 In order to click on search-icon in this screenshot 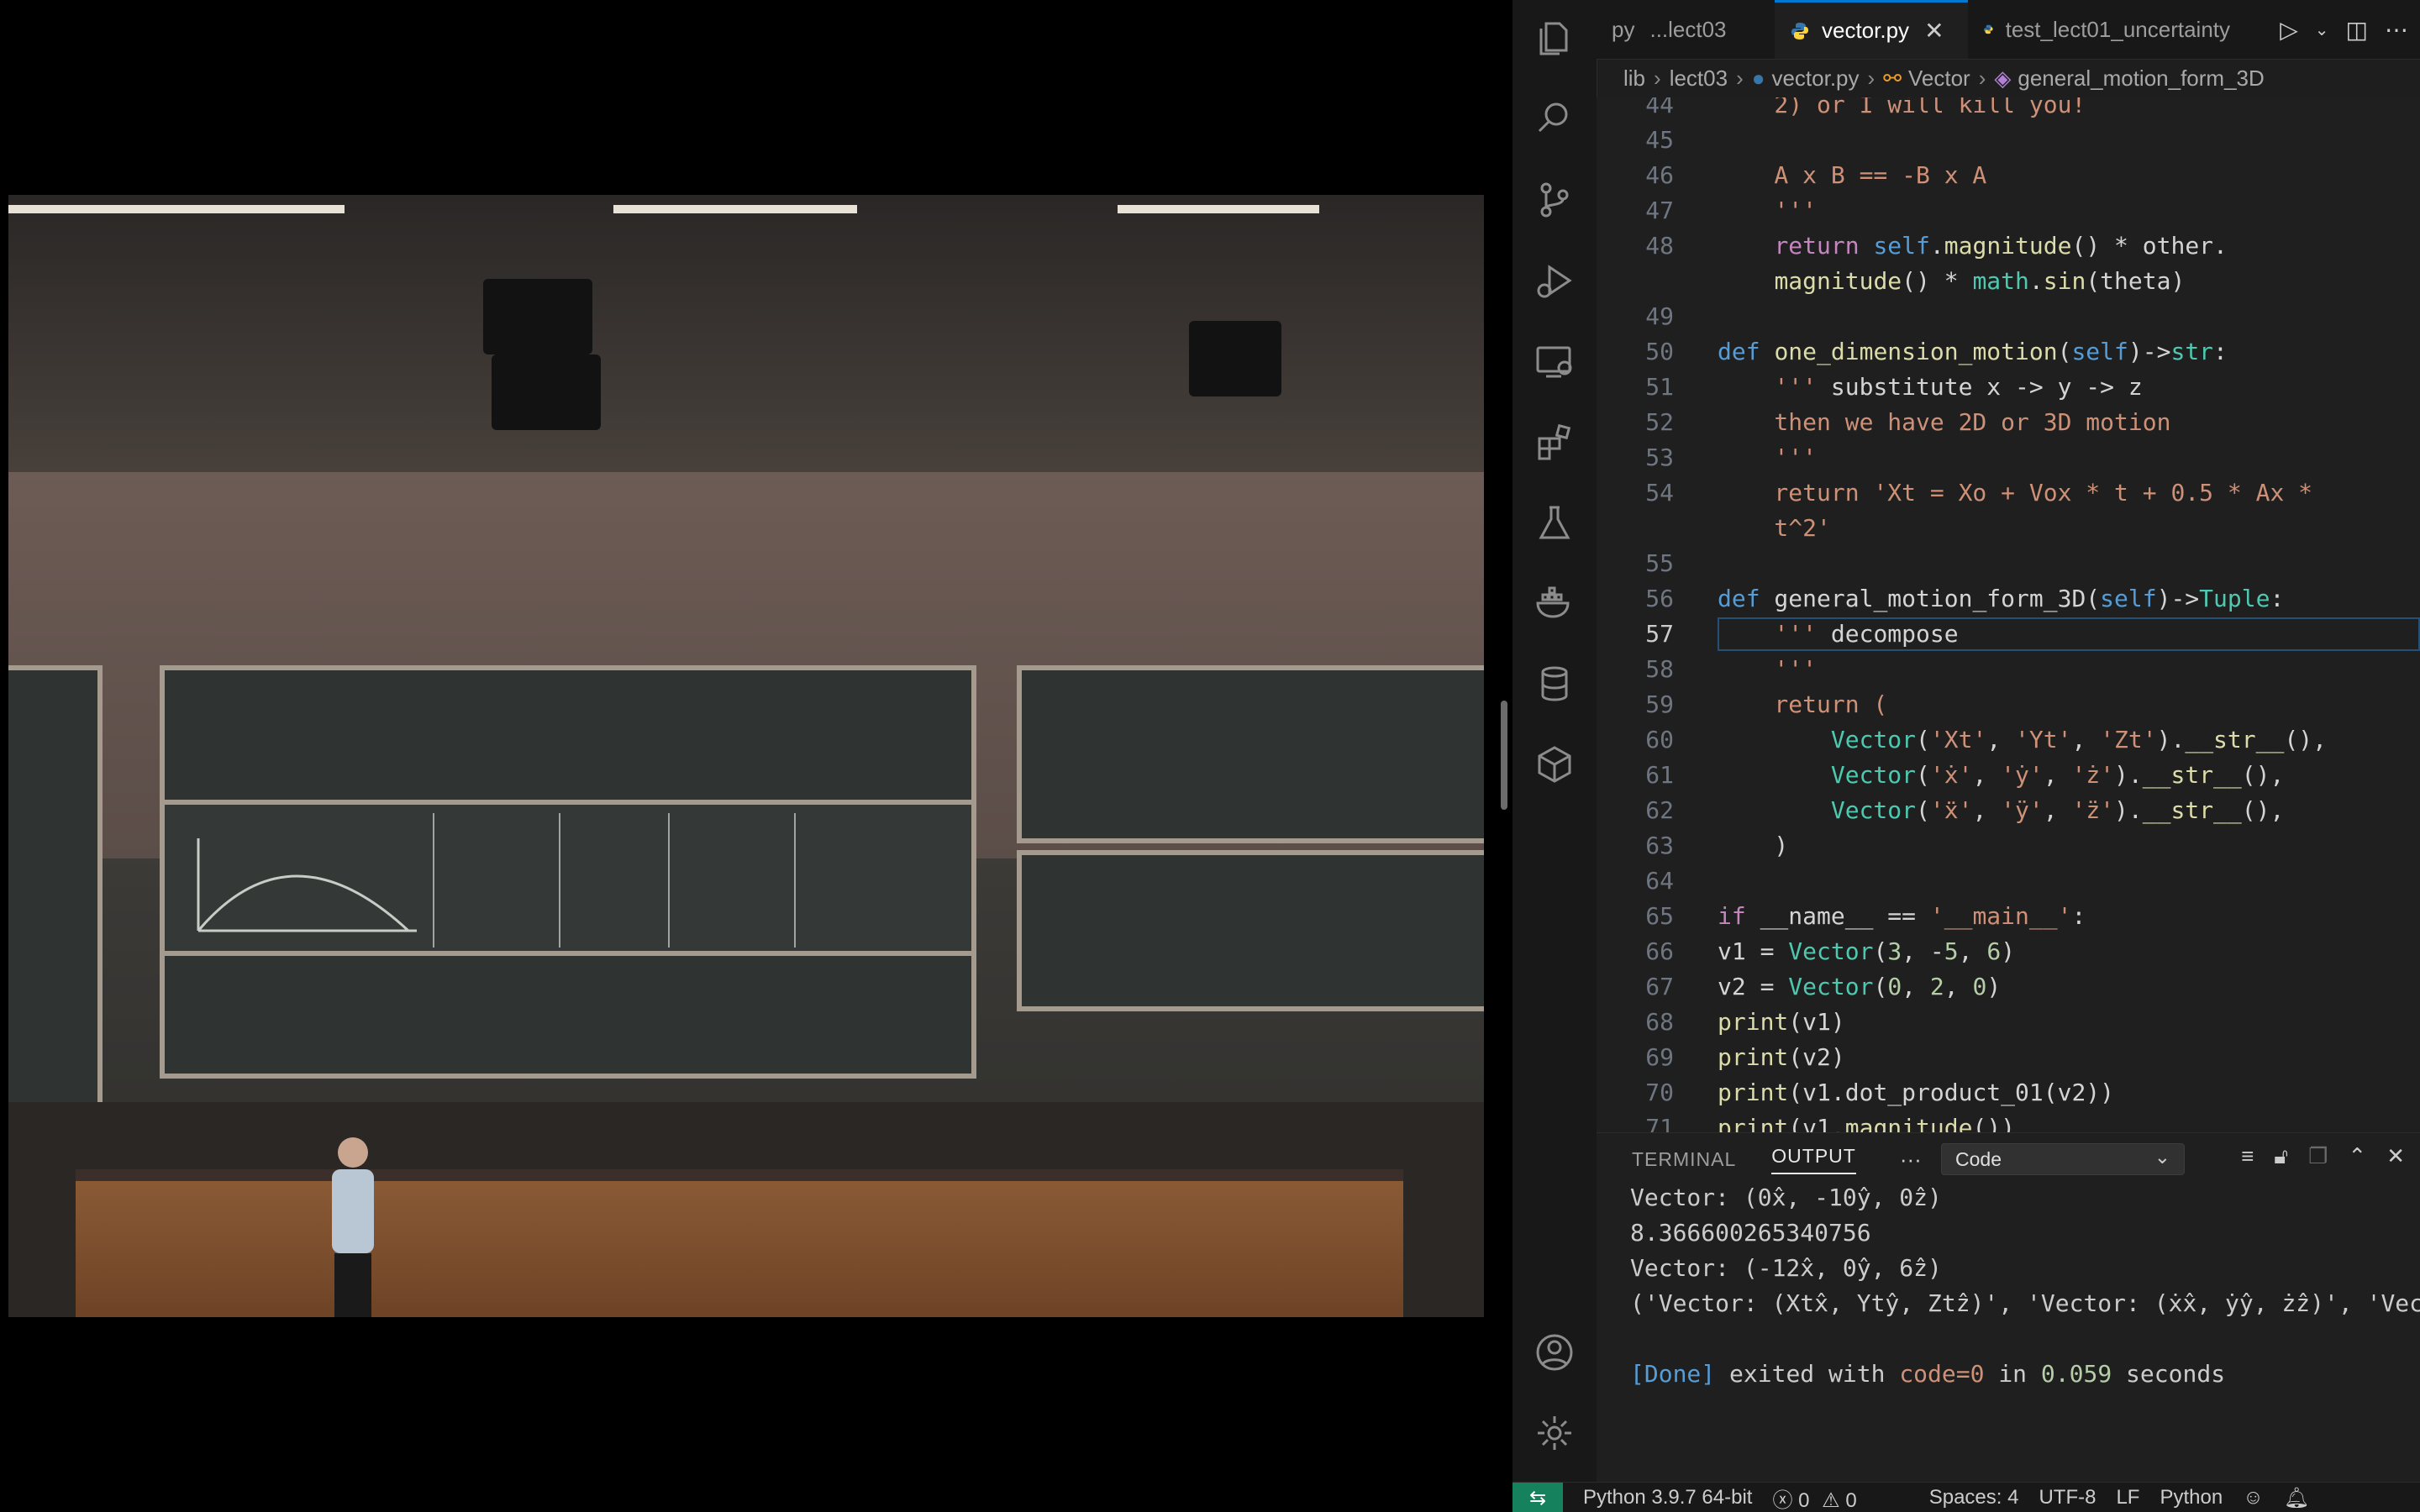, I will do `click(1555, 117)`.